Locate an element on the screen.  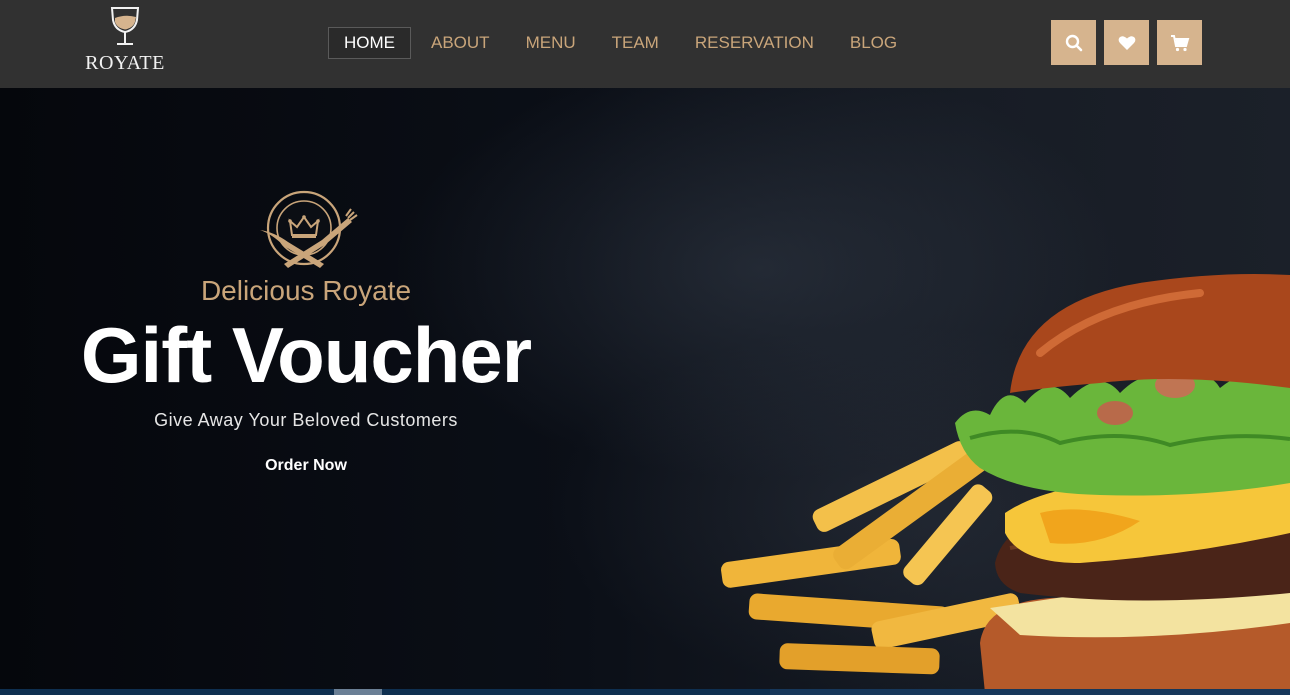
search-button is located at coordinates (1073, 42).